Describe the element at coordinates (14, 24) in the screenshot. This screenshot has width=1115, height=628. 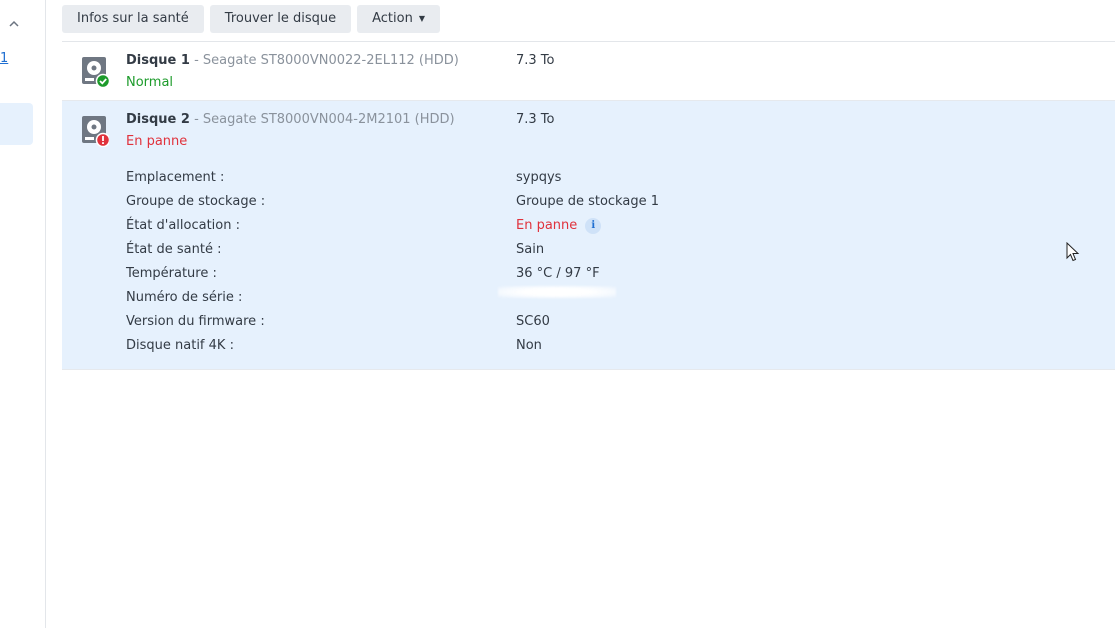
I see `chevron-up-icon` at that location.